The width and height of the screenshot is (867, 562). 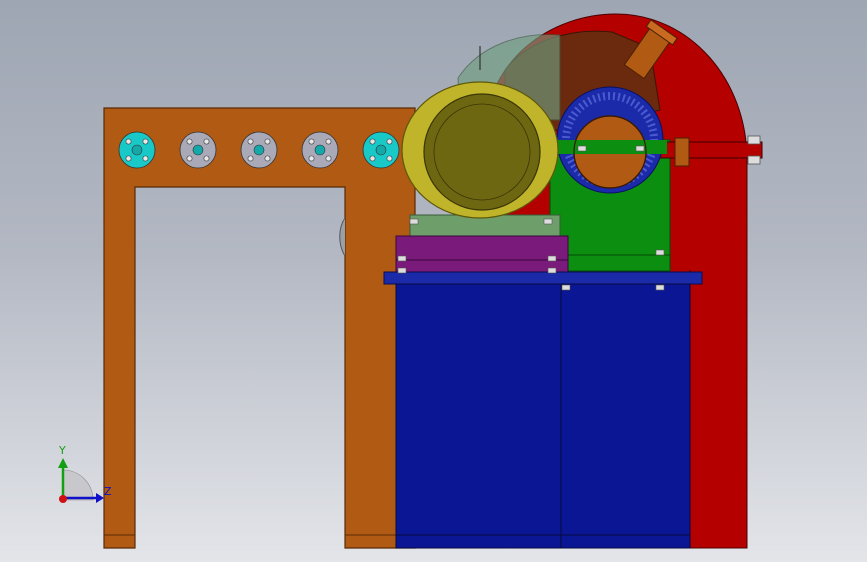 I want to click on frame-side-boss, so click(x=342, y=237).